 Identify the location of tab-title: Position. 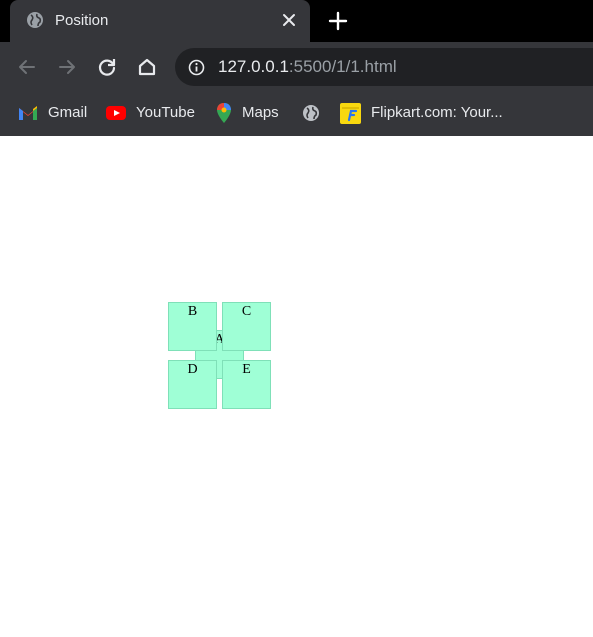
(82, 20).